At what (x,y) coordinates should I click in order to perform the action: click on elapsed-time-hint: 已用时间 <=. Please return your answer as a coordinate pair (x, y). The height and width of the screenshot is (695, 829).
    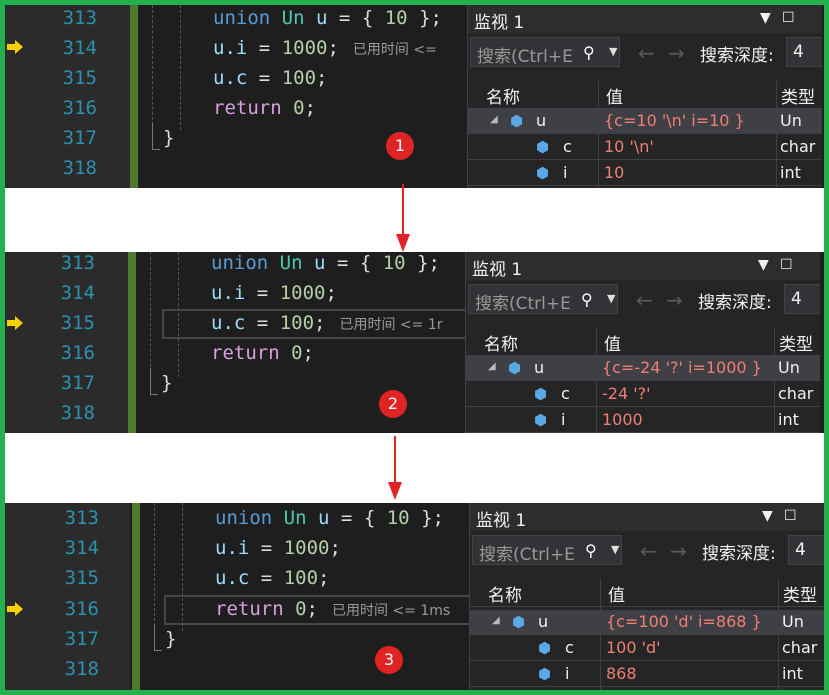
    Looking at the image, I should click on (397, 50).